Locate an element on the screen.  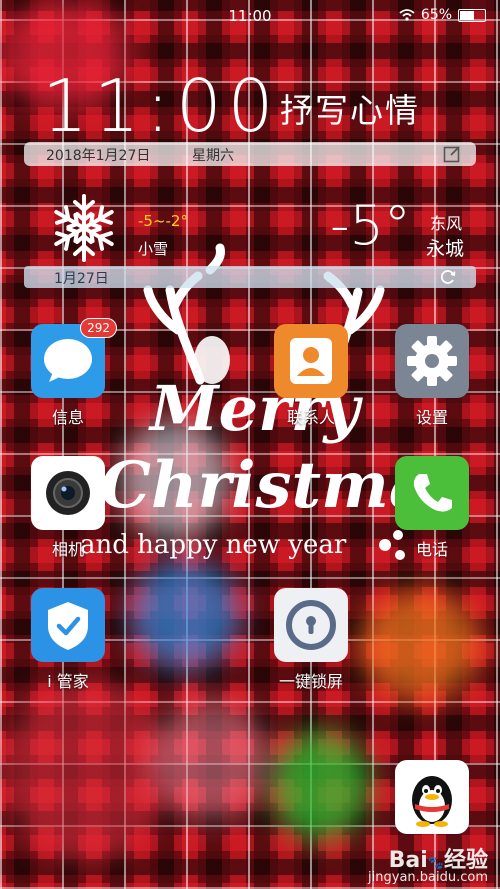
battery-percent: 65% is located at coordinates (436, 15).